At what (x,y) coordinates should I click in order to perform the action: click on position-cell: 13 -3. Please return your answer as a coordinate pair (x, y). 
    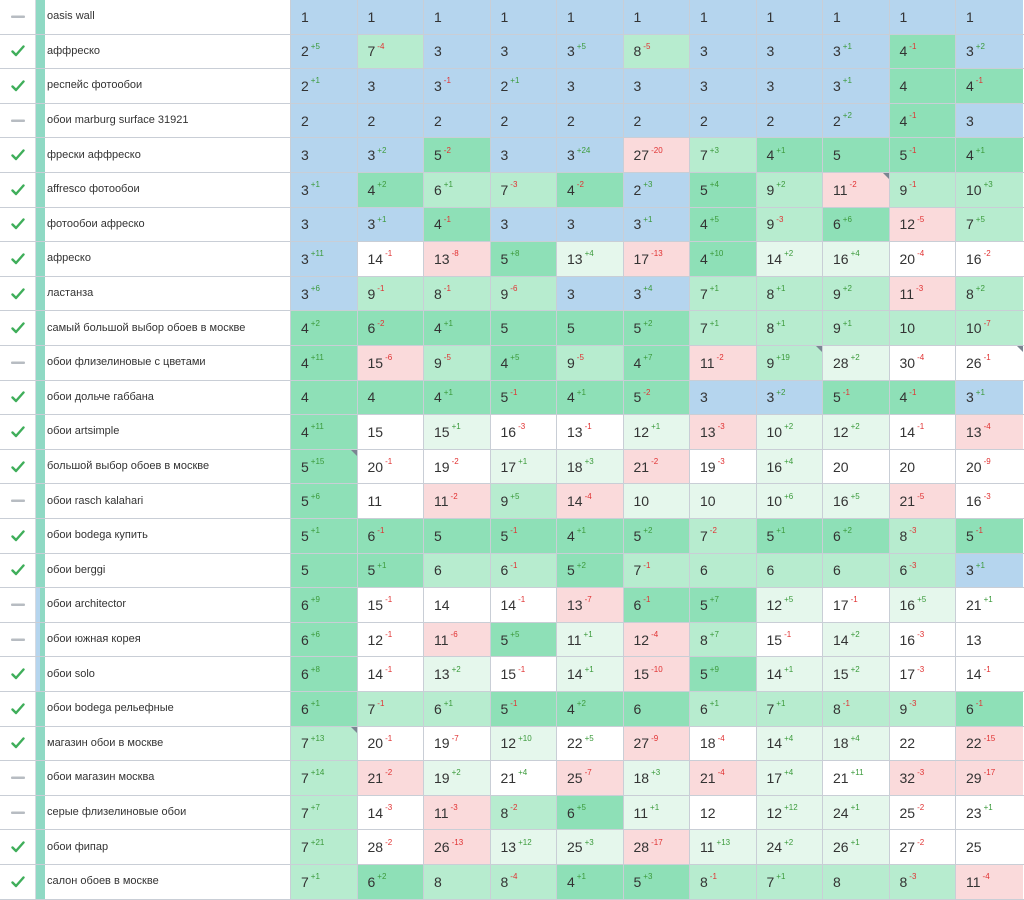
    Looking at the image, I should click on (723, 432).